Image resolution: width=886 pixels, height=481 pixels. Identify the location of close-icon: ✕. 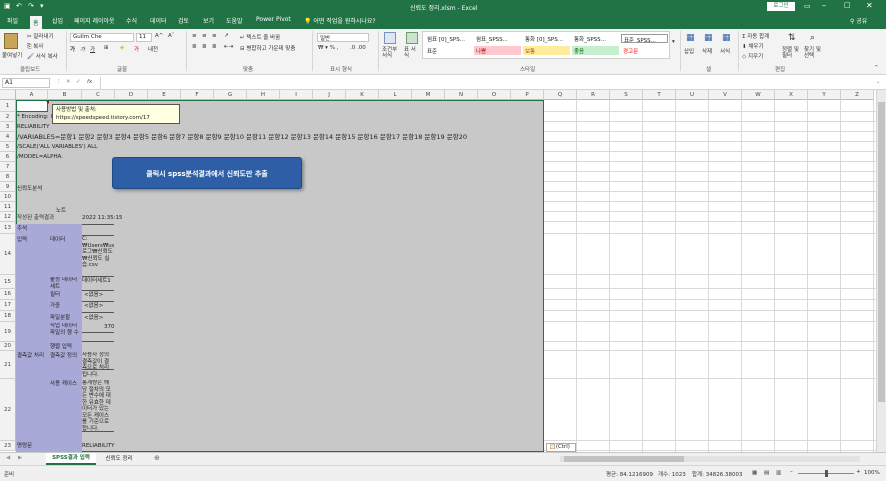
(869, 5).